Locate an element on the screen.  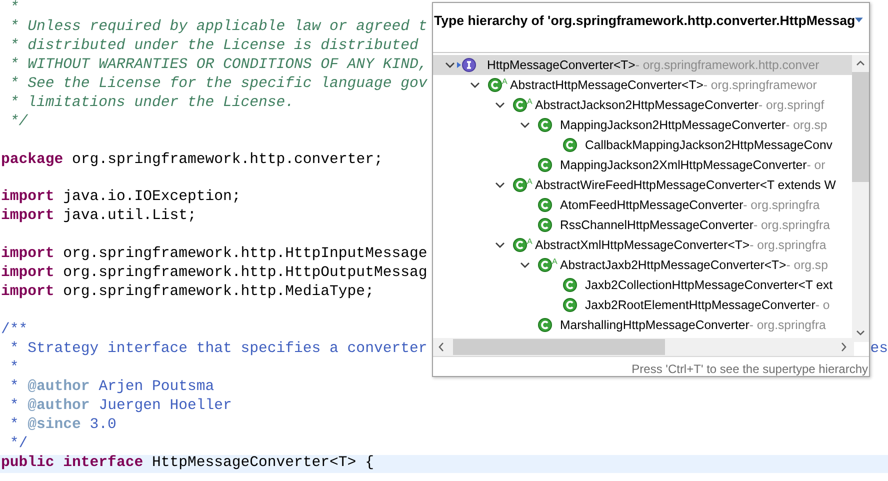
type-name: MappingJackson2XmlHttpMessageConverter is located at coordinates (683, 165).